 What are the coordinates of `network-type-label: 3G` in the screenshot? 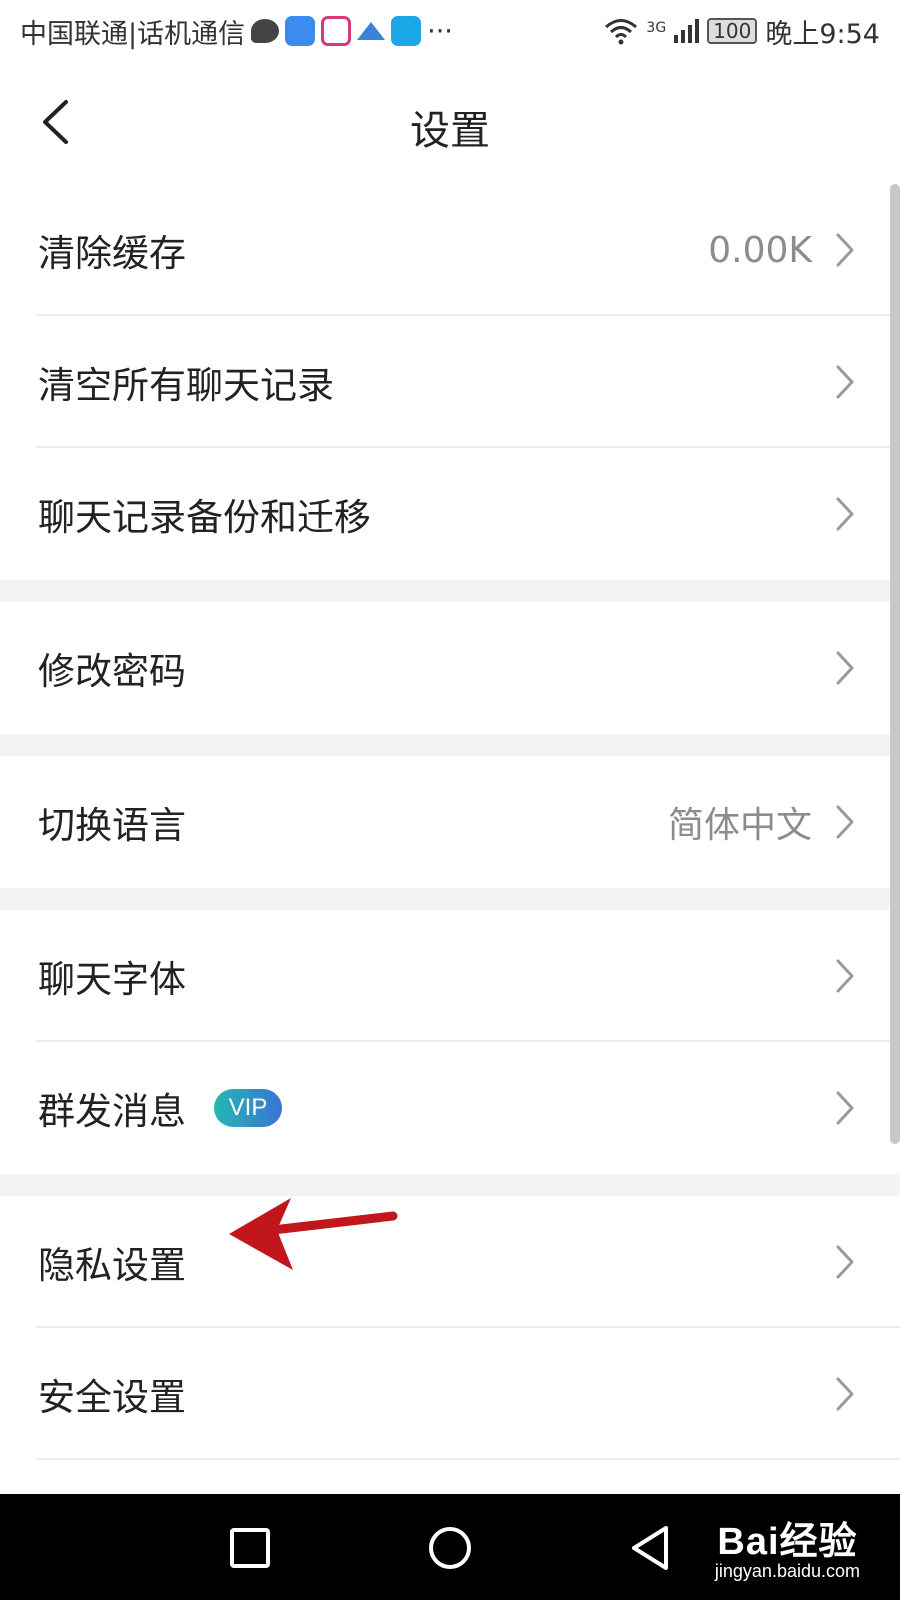 It's located at (656, 27).